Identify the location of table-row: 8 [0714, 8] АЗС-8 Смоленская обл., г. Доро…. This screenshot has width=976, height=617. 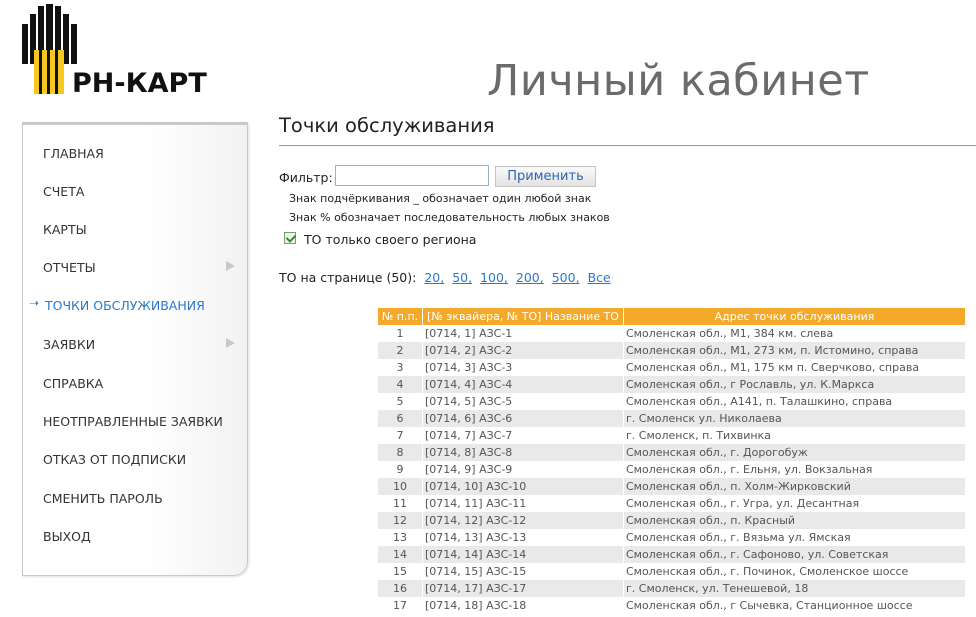
(671, 452).